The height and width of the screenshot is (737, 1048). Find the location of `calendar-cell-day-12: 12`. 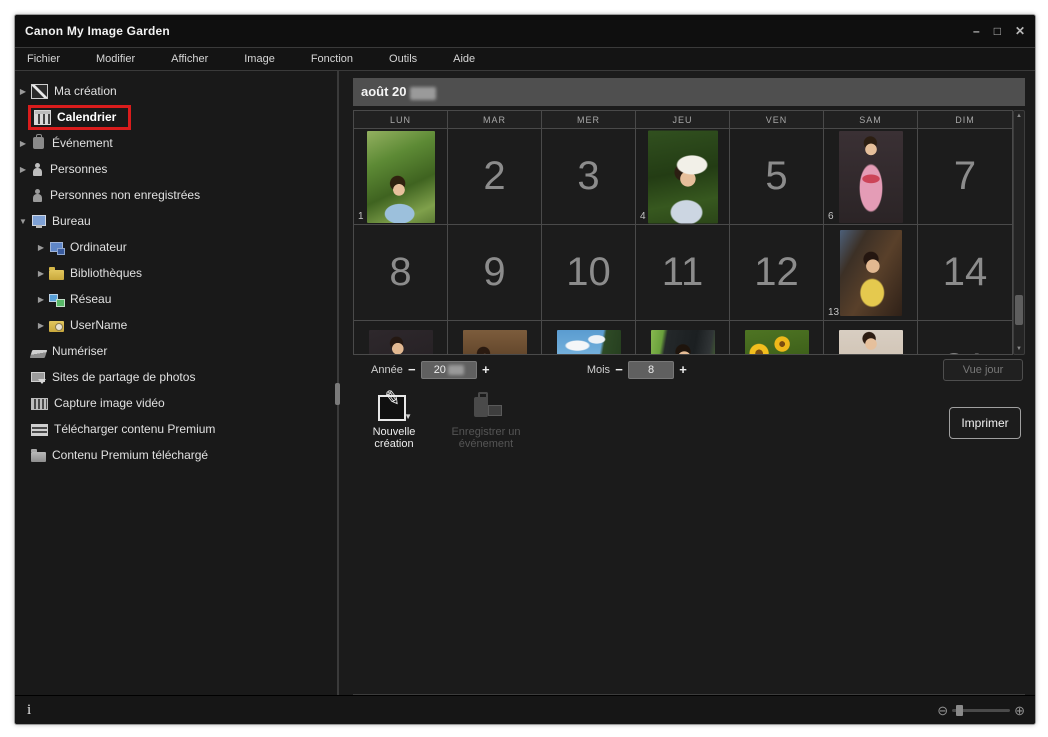

calendar-cell-day-12: 12 is located at coordinates (777, 273).